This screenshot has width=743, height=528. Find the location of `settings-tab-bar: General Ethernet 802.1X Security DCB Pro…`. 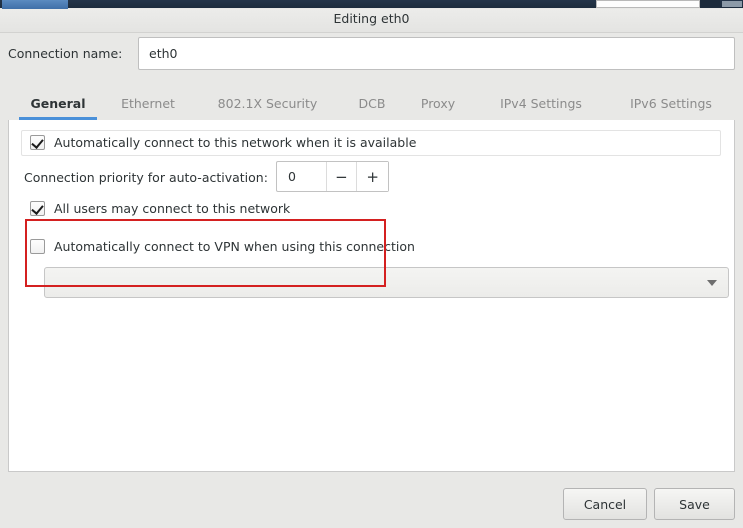

settings-tab-bar: General Ethernet 802.1X Security DCB Pro… is located at coordinates (371, 103).